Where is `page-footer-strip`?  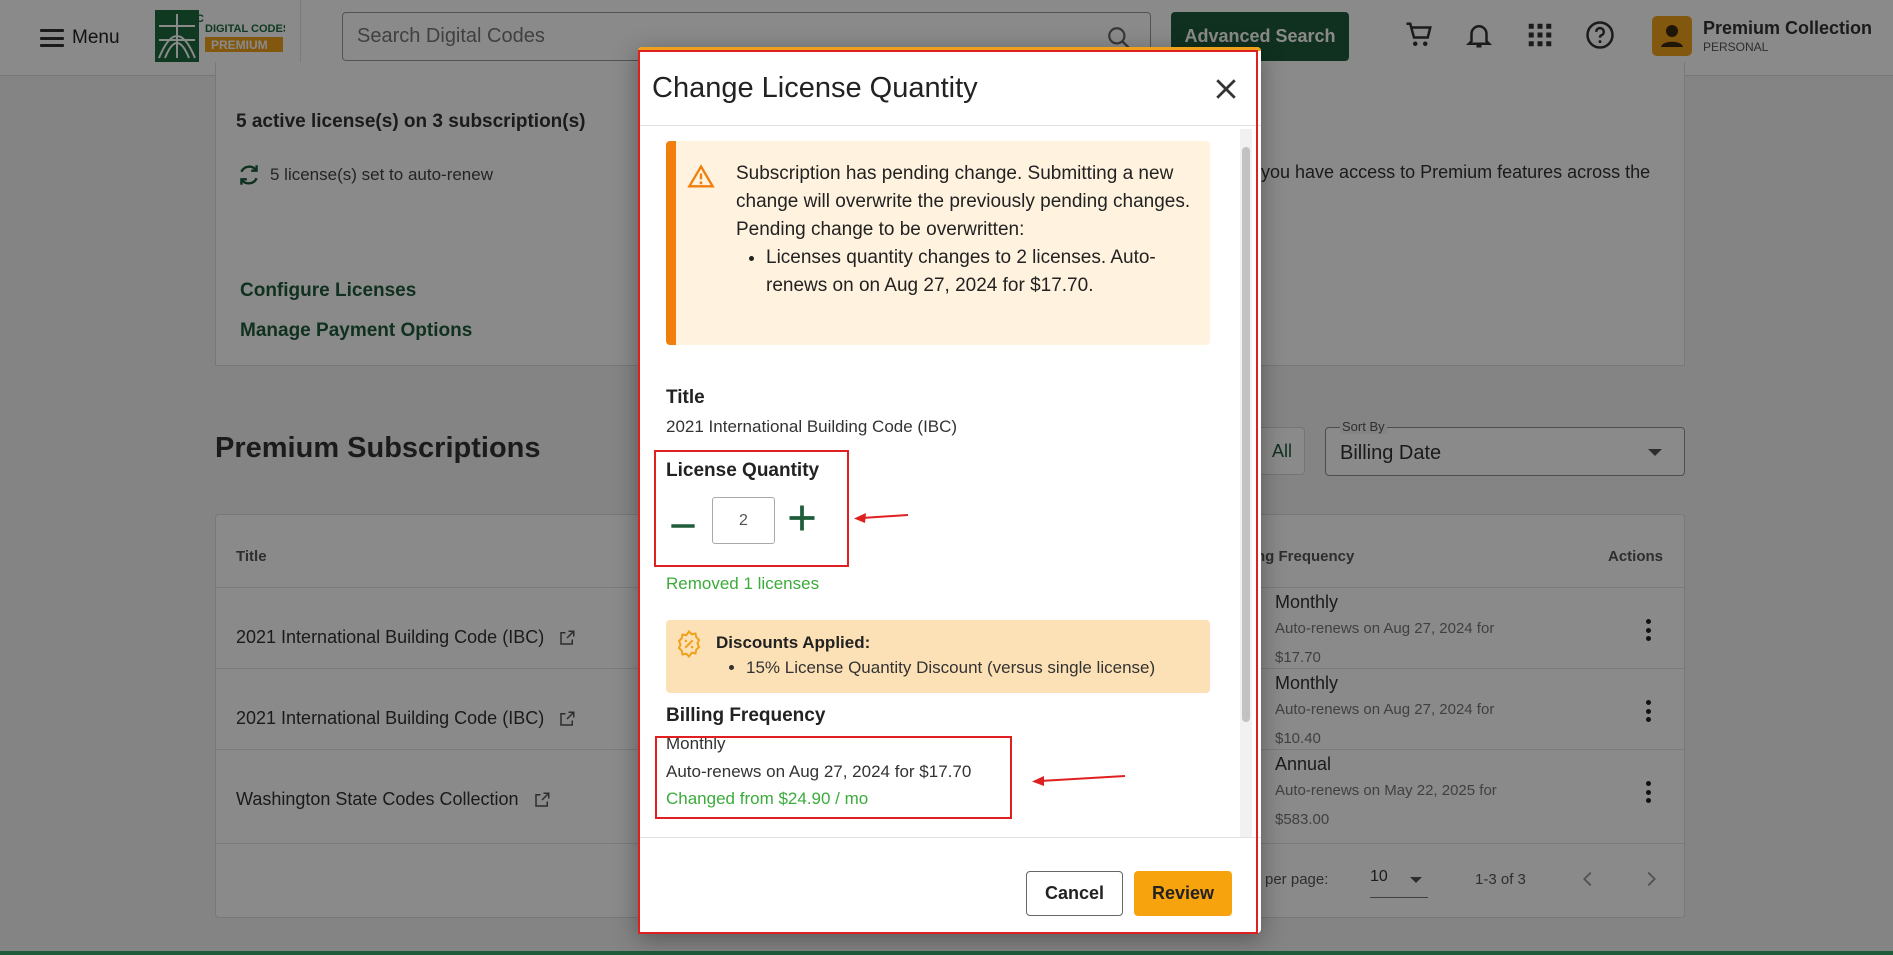
page-footer-strip is located at coordinates (946, 953).